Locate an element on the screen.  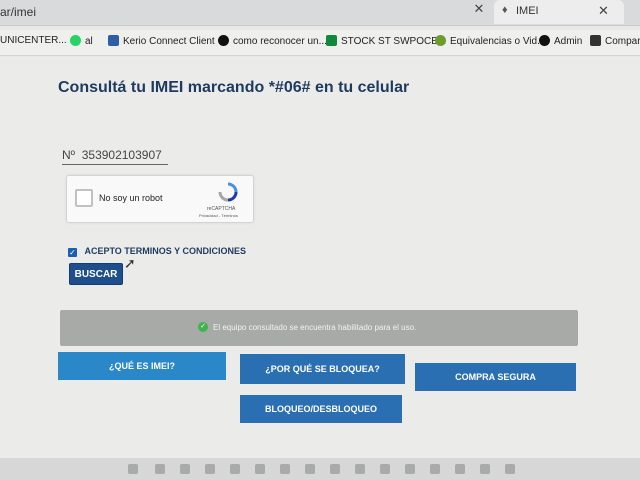
taskview-icon is located at coordinates (185, 469).